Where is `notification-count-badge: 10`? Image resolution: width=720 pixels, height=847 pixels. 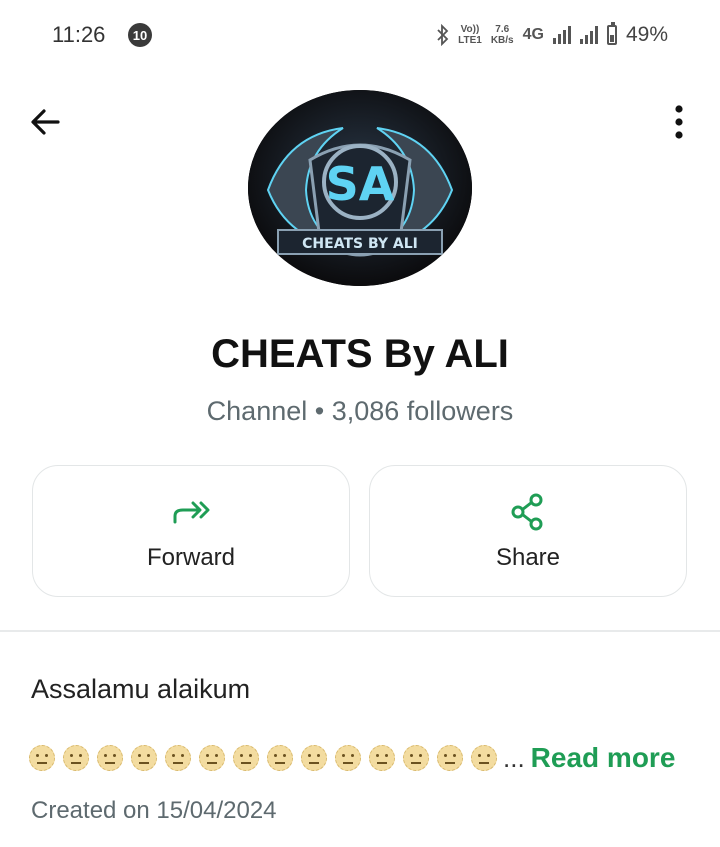 notification-count-badge: 10 is located at coordinates (140, 35).